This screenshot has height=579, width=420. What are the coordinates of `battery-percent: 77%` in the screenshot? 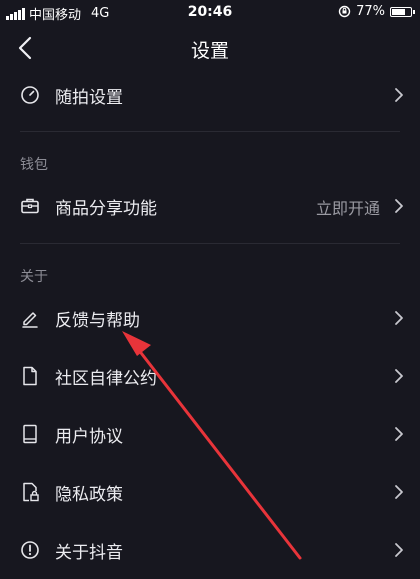 It's located at (370, 11).